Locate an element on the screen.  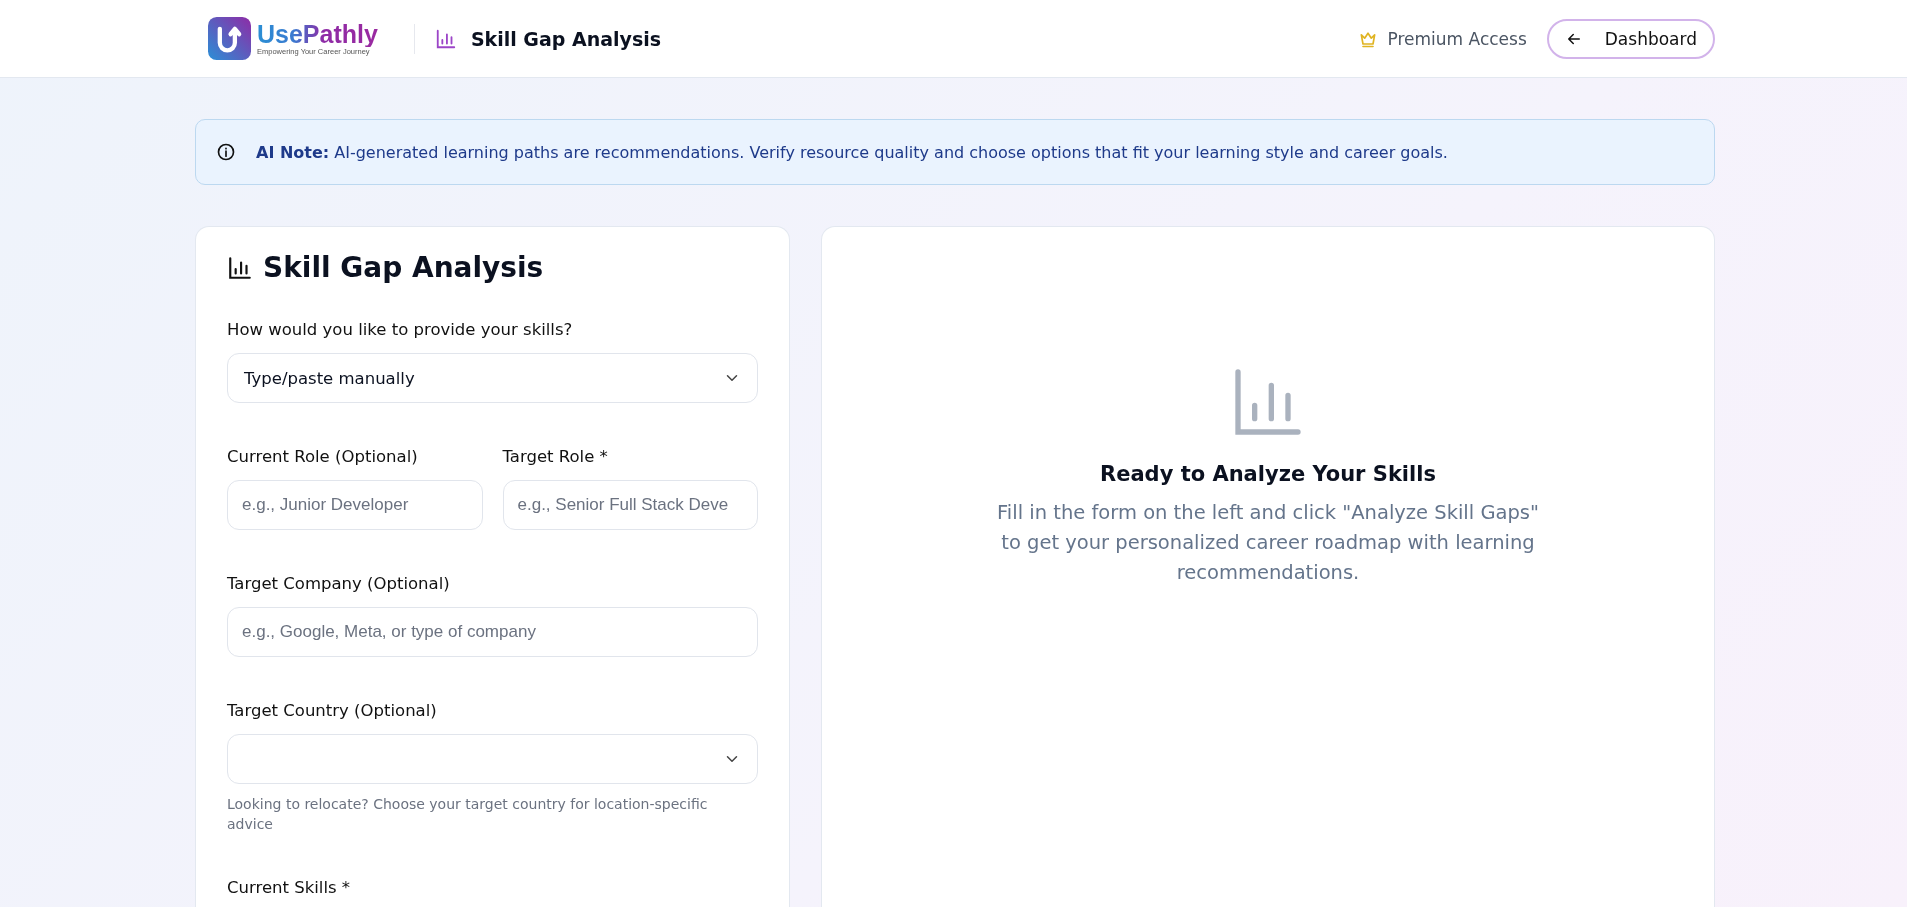
info-icon is located at coordinates (226, 152).